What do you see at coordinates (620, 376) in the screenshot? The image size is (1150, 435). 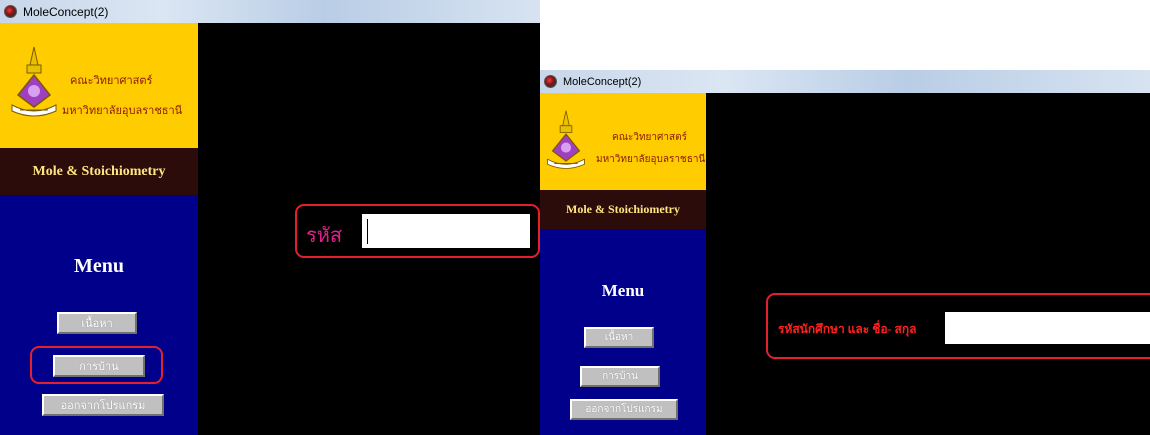 I see `homework-button: การบ้าน` at bounding box center [620, 376].